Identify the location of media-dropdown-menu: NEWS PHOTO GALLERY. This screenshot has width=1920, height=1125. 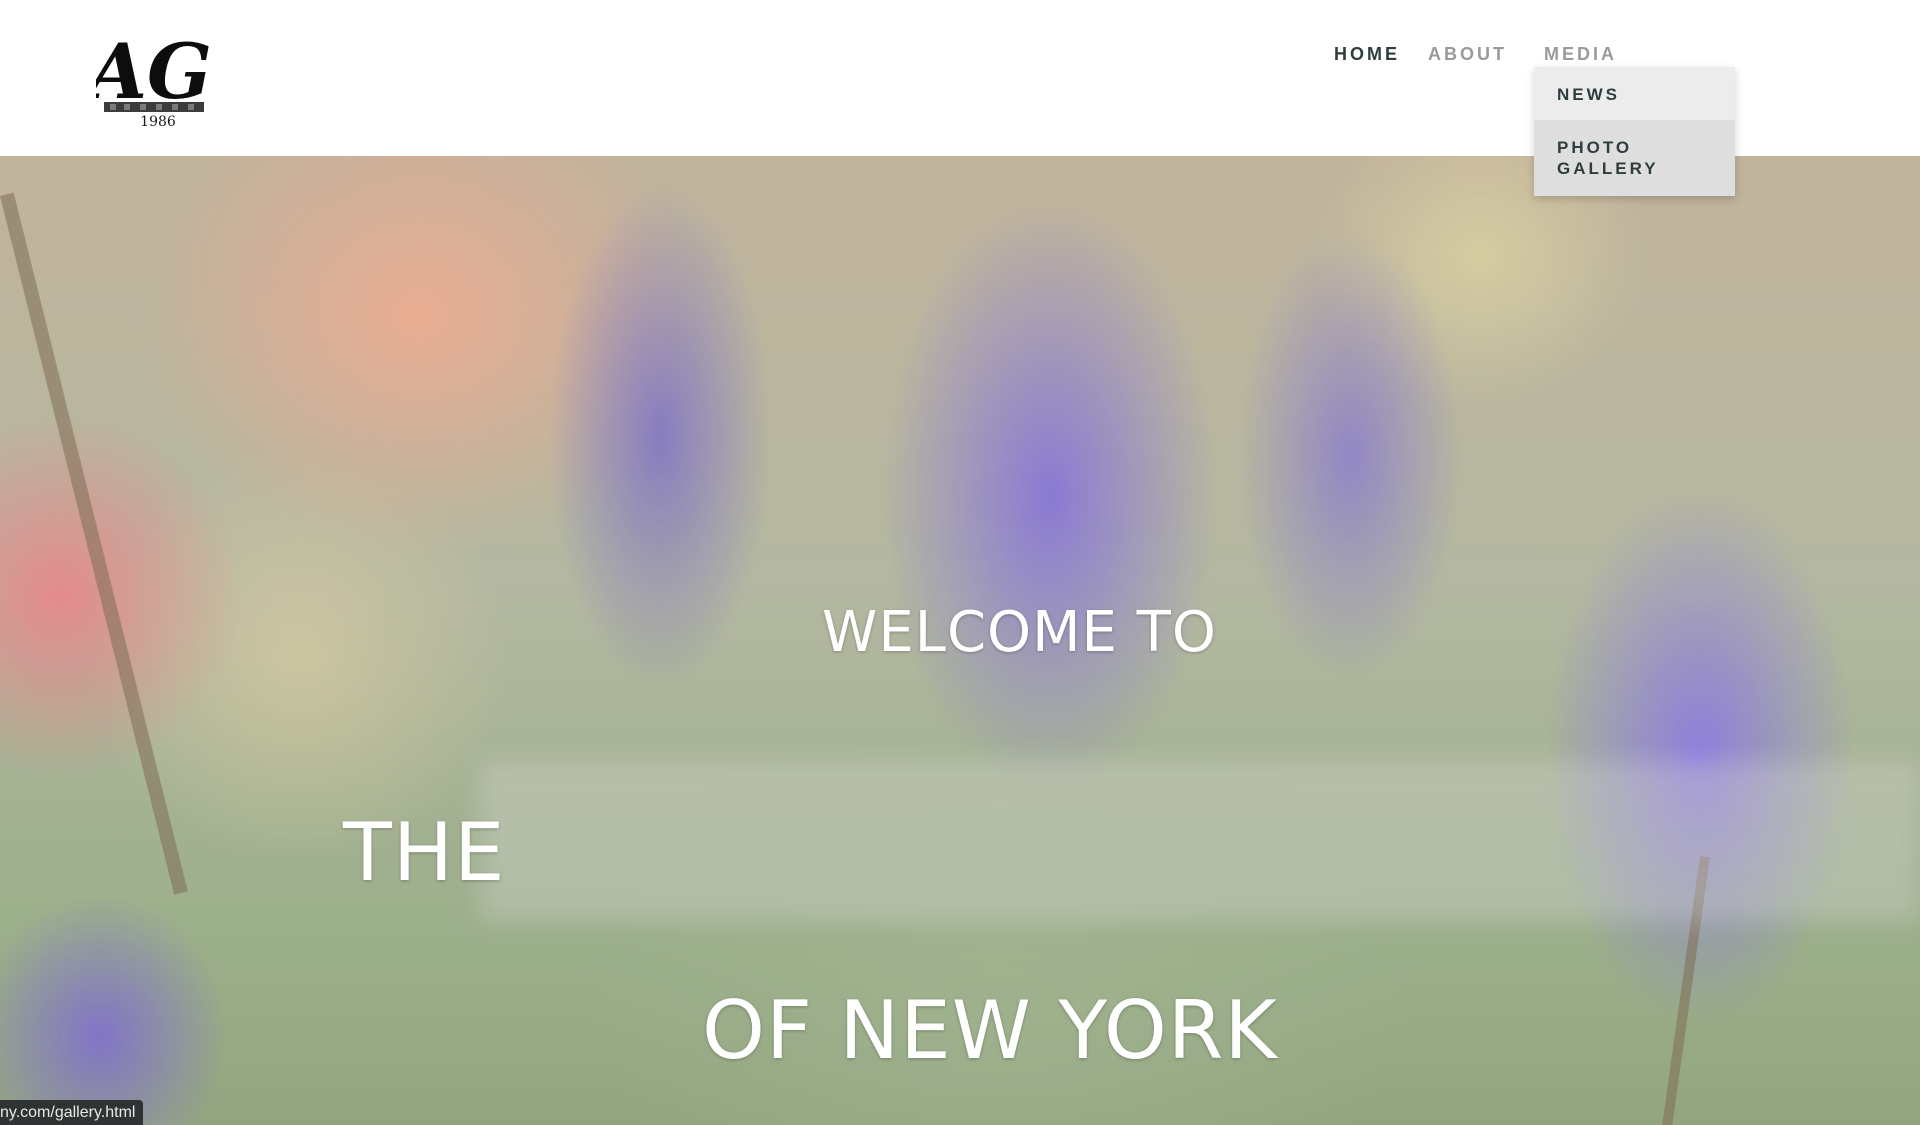
(1634, 131).